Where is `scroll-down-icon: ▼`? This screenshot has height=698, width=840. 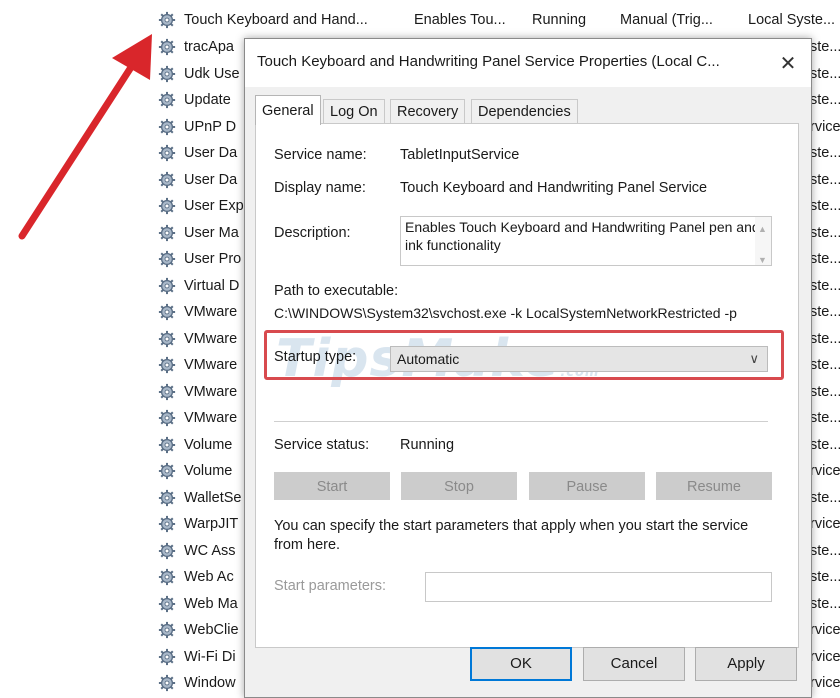
scroll-down-icon: ▼ is located at coordinates (762, 260).